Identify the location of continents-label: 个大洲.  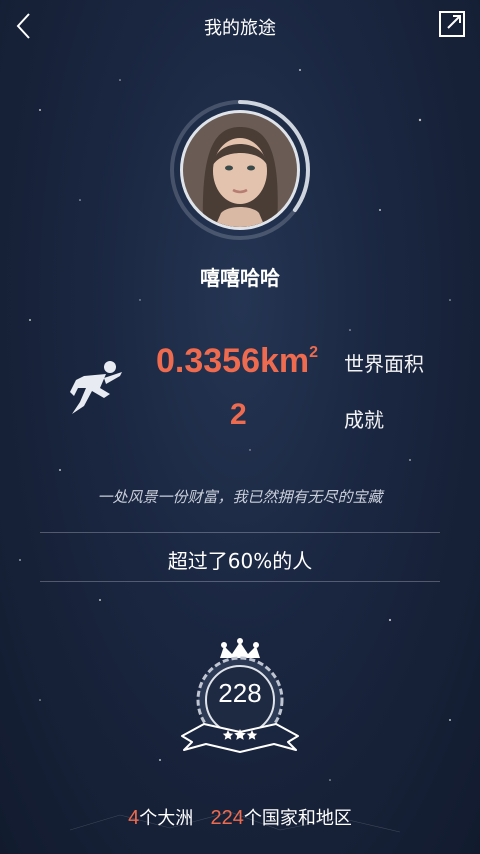
(166, 818).